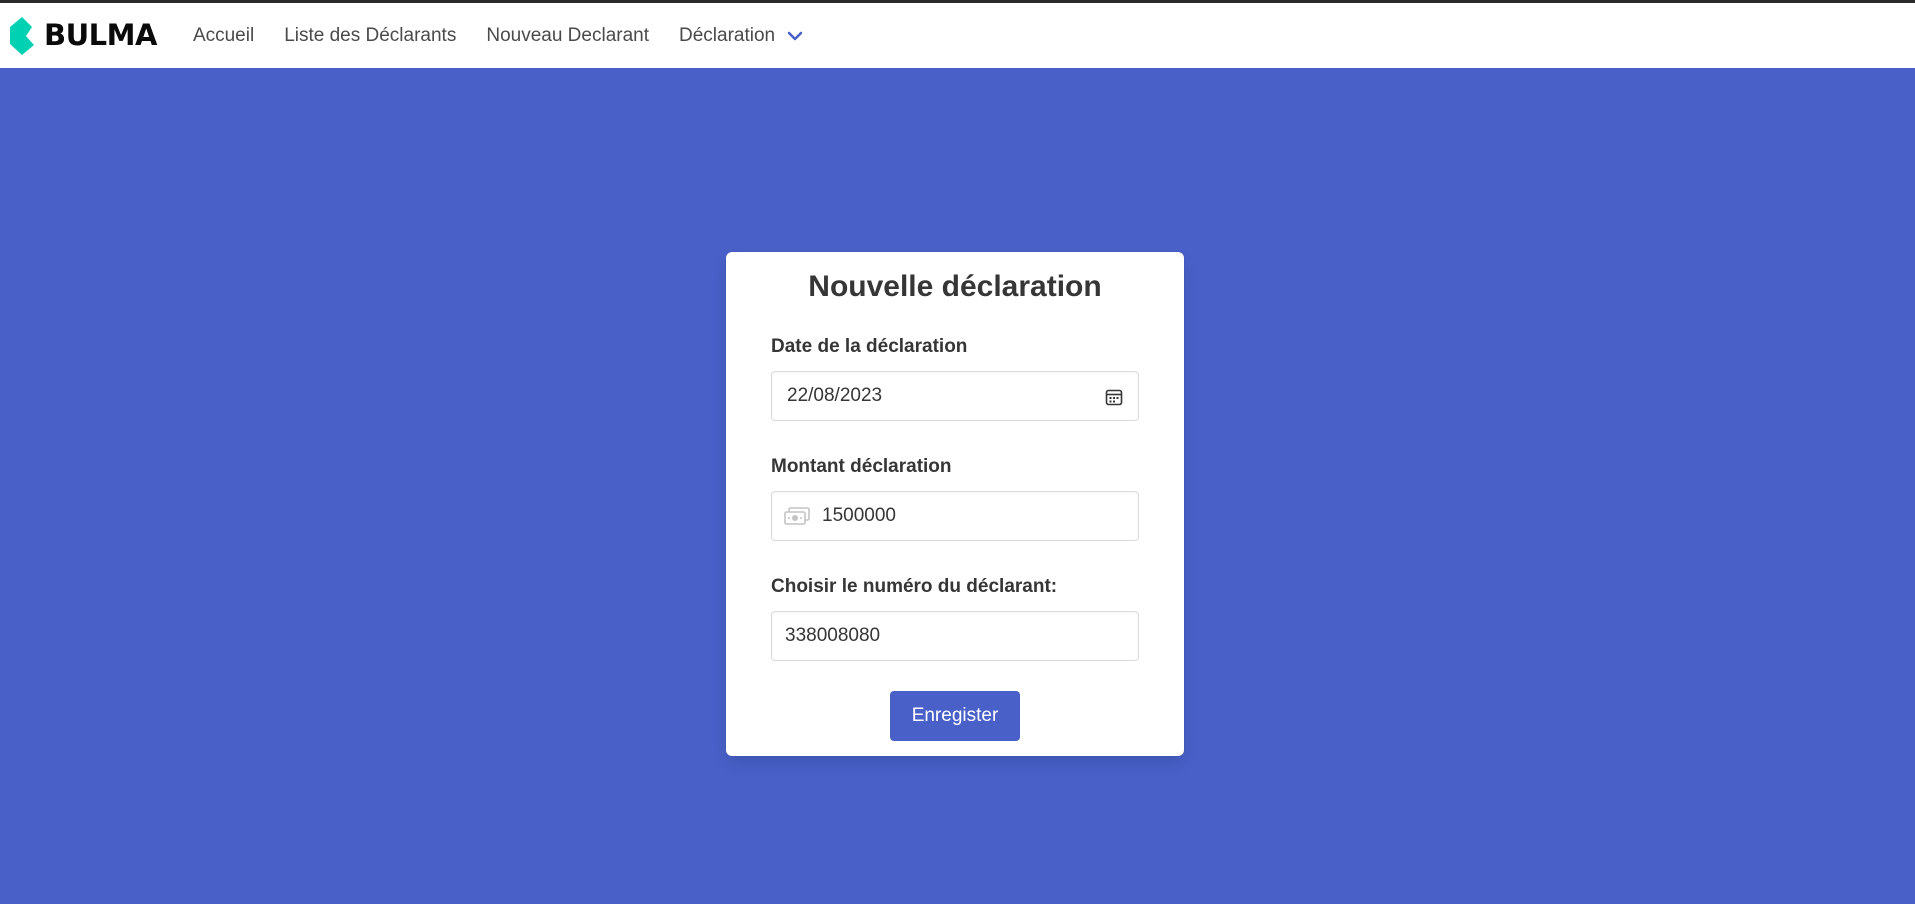 This screenshot has width=1915, height=904. I want to click on nav-dropdown-label: Déclaration, so click(727, 35).